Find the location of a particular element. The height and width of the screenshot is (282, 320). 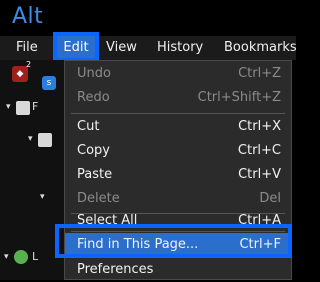

menu-item-label: Paste is located at coordinates (95, 174).